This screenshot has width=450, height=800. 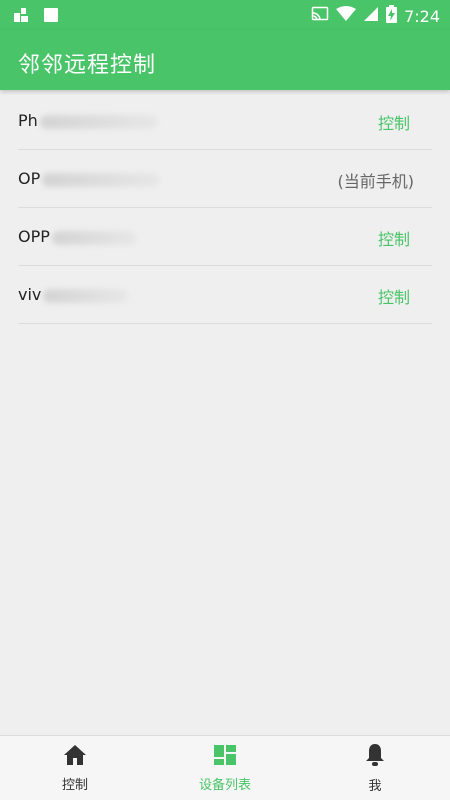 What do you see at coordinates (225, 295) in the screenshot?
I see `list-item: viv 控制` at bounding box center [225, 295].